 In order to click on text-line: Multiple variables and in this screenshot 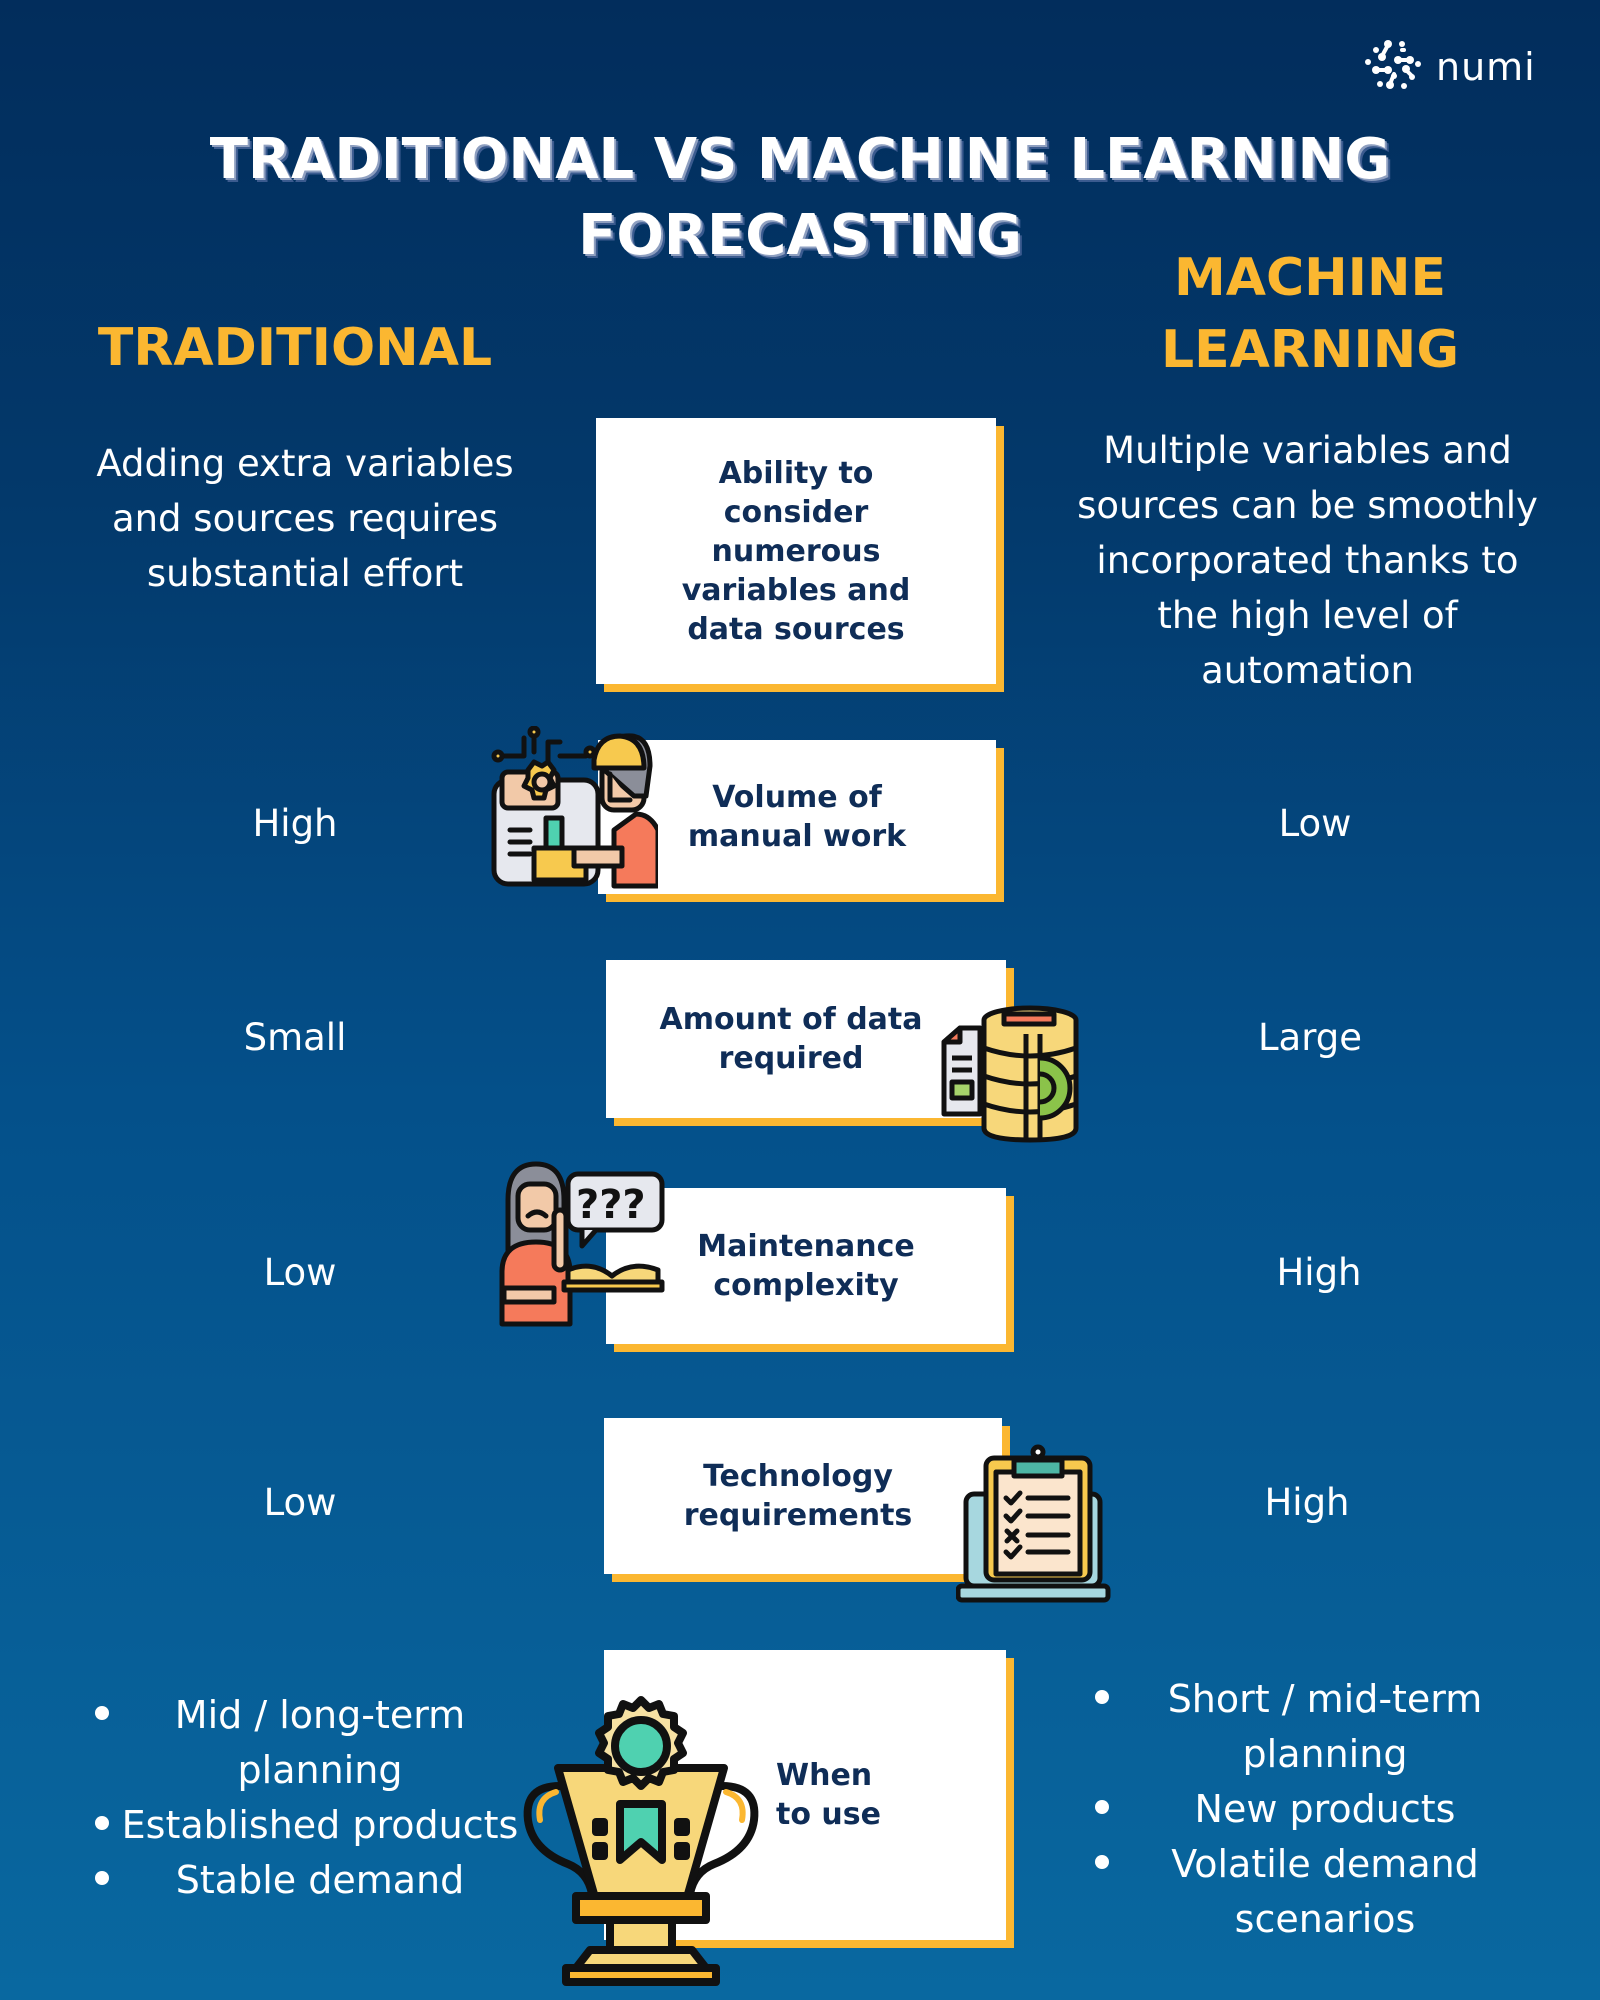, I will do `click(1307, 450)`.